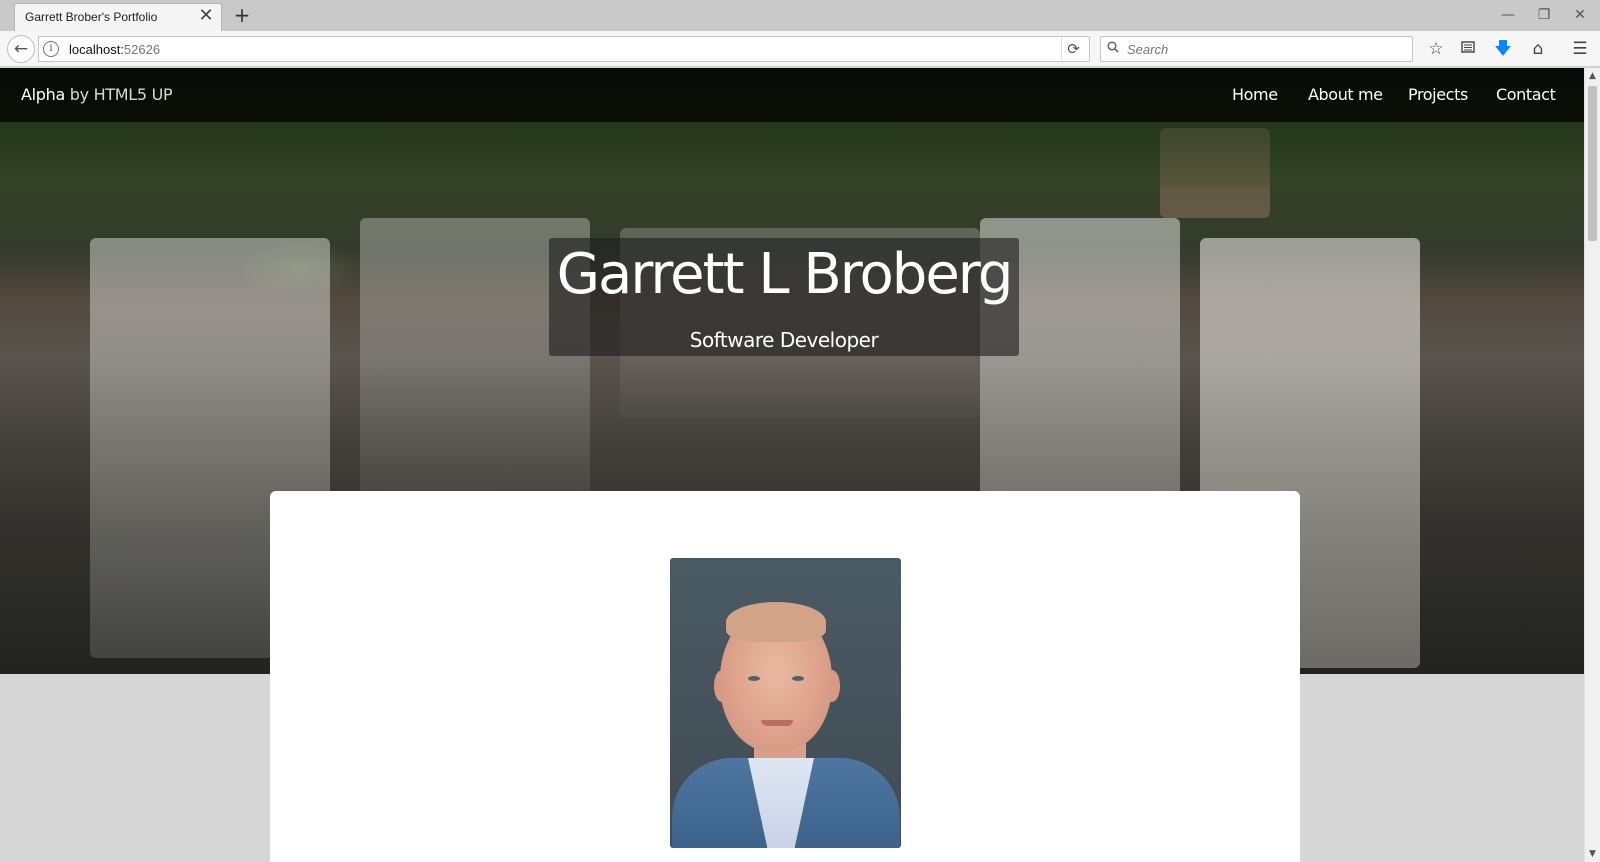  I want to click on nav-projects: Projects, so click(1438, 94).